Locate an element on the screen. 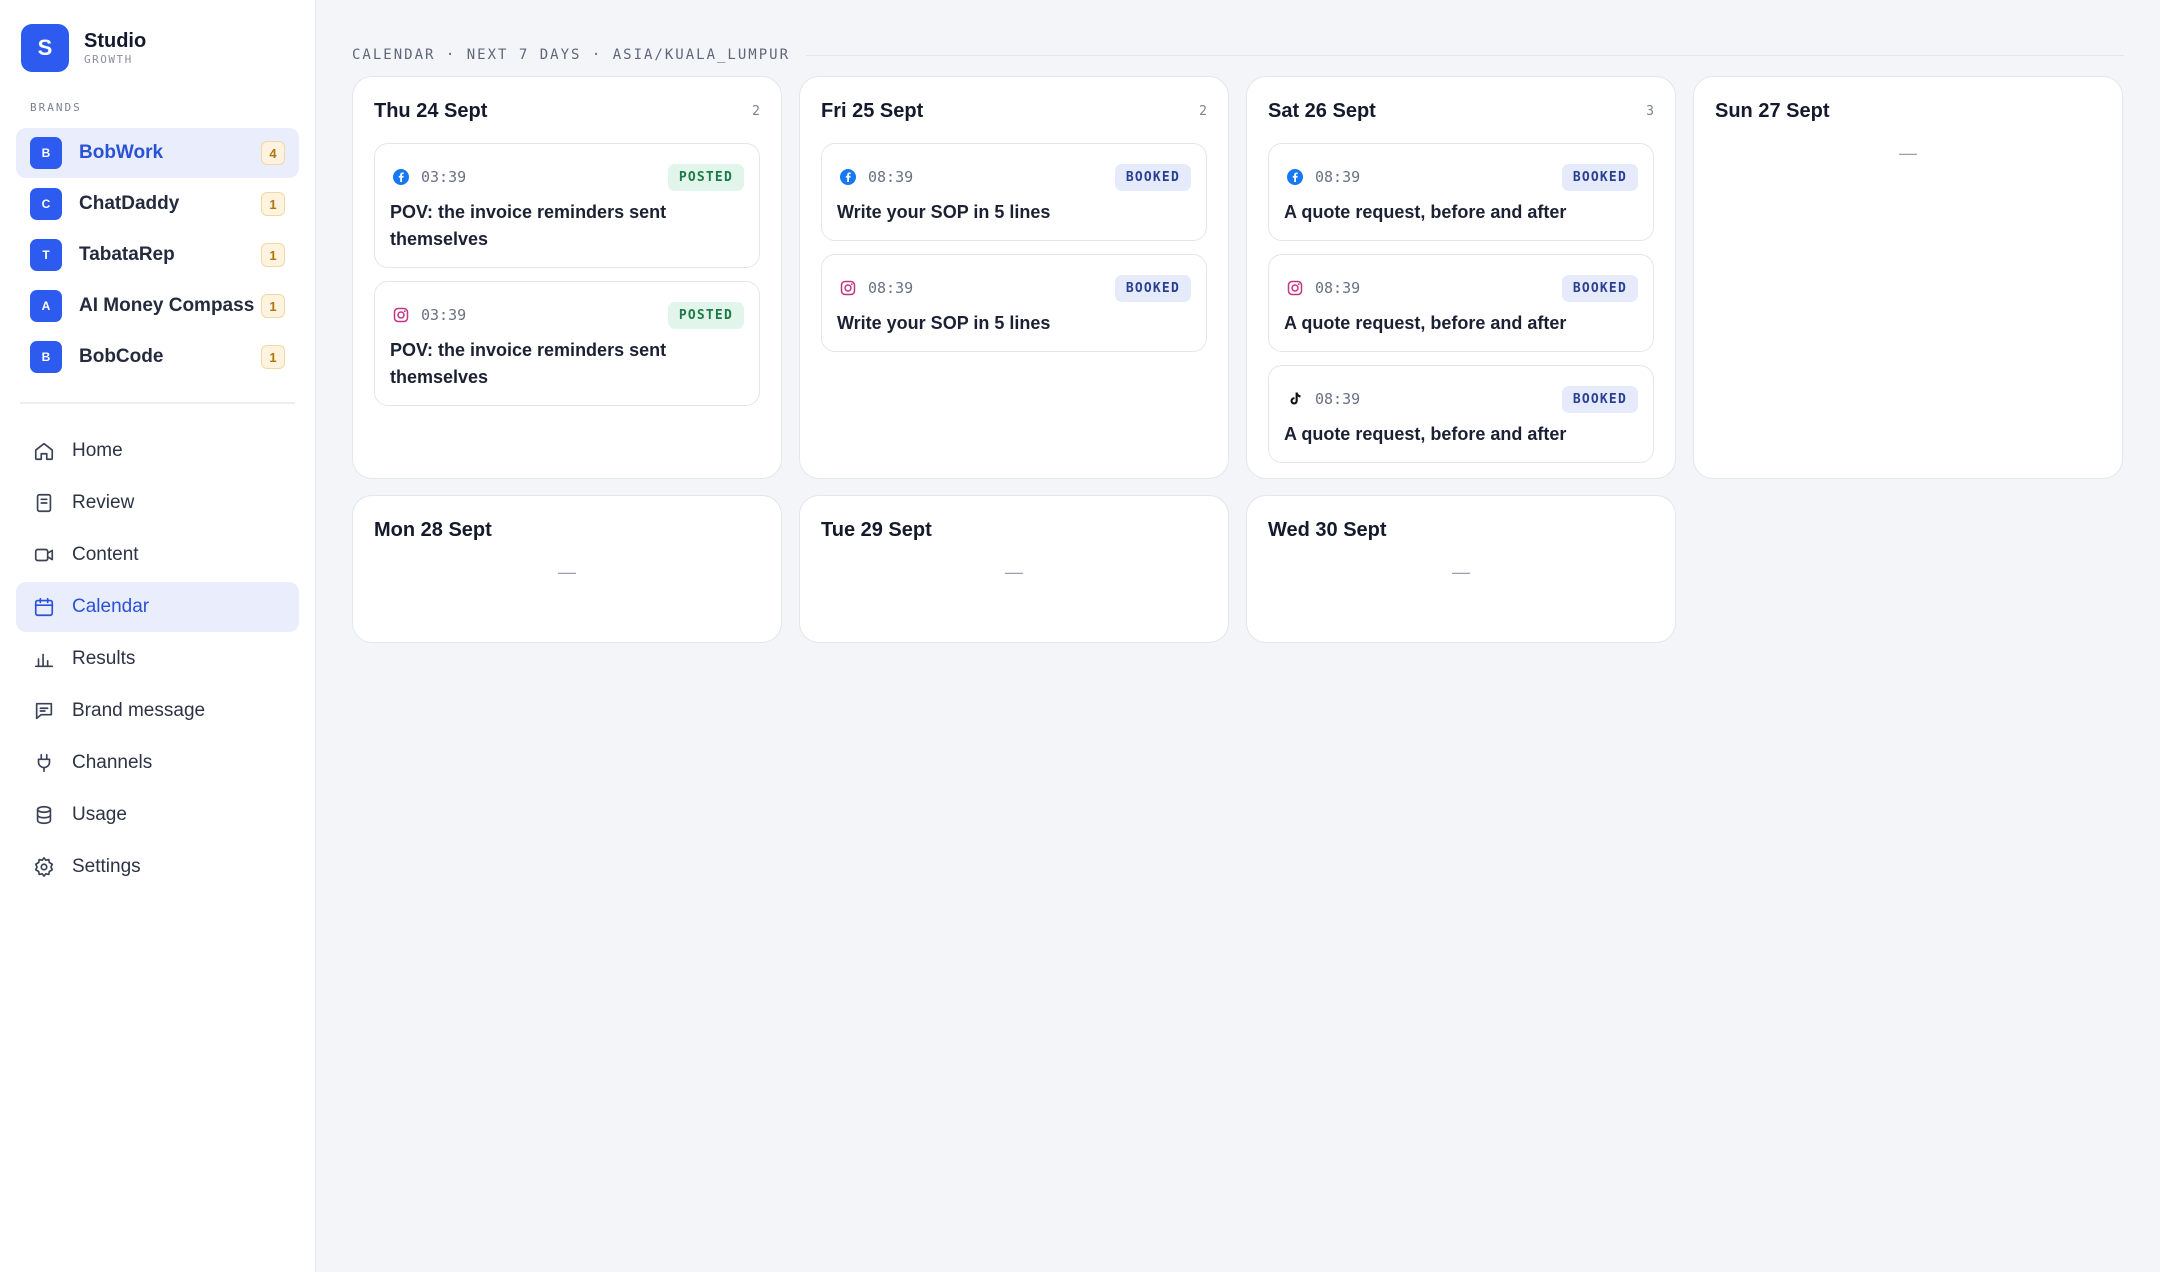  post-meta-row: 03:39 POSTED is located at coordinates (567, 315).